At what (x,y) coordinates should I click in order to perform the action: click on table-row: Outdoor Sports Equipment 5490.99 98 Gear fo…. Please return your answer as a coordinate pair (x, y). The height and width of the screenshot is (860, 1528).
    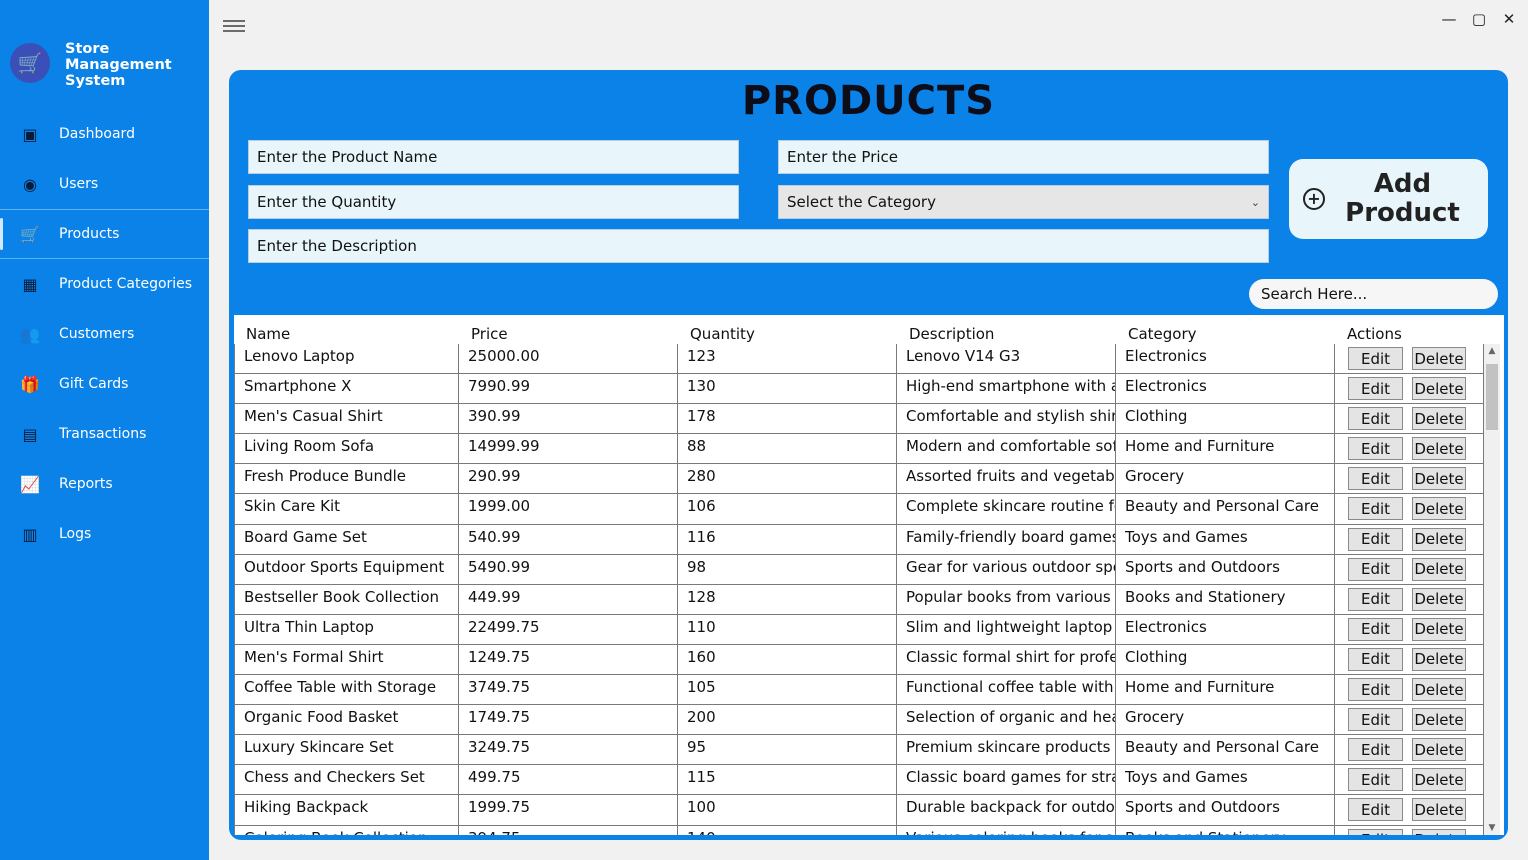
    Looking at the image, I should click on (859, 569).